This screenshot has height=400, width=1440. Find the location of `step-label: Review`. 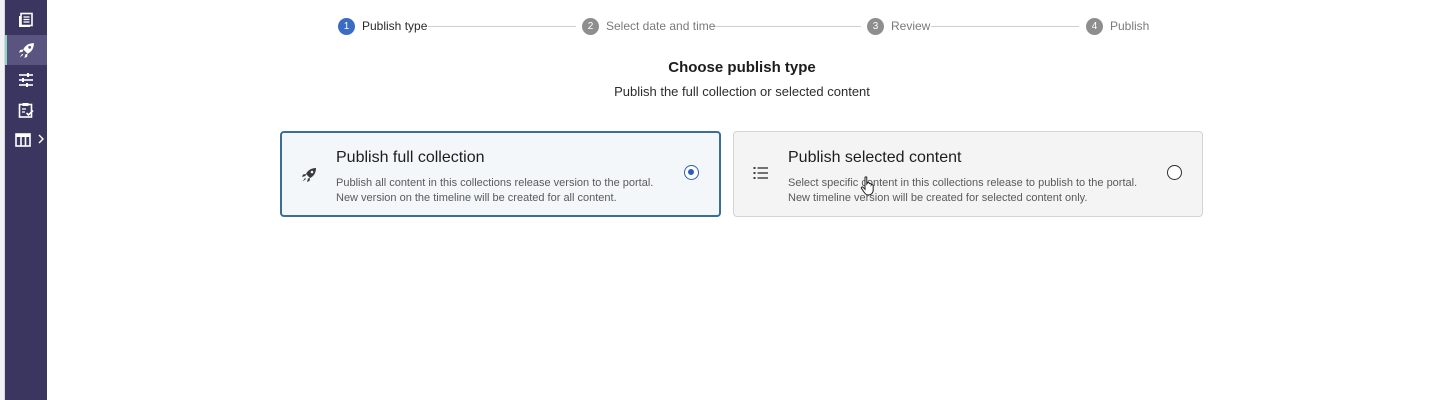

step-label: Review is located at coordinates (911, 26).